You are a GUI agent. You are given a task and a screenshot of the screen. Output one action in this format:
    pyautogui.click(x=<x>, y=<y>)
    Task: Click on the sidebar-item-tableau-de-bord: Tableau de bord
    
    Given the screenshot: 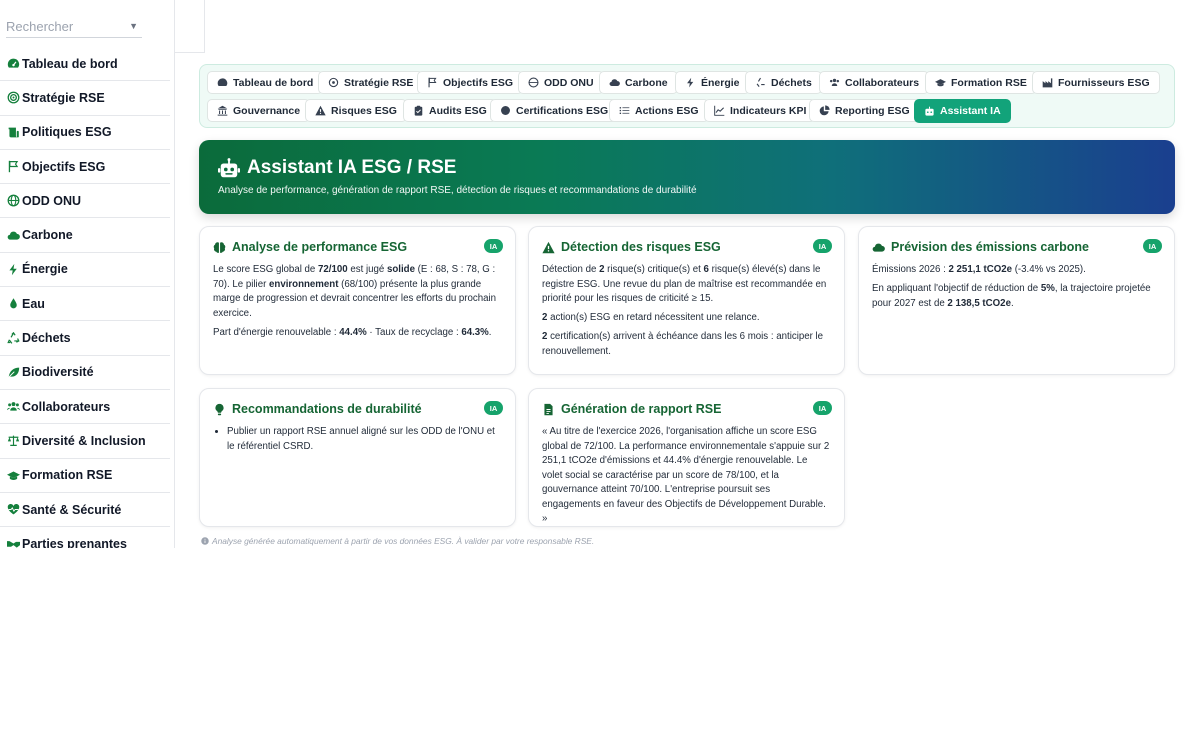 What is the action you would take?
    pyautogui.click(x=85, y=64)
    